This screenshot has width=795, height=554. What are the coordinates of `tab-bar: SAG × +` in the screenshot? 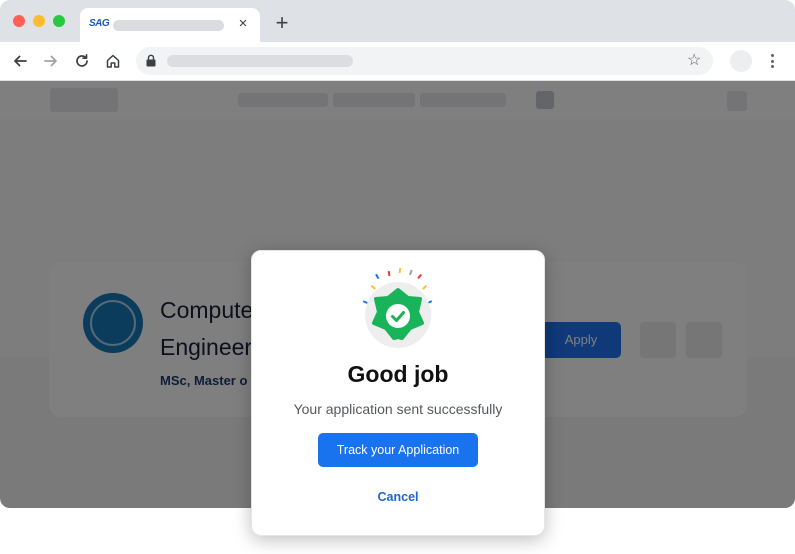 It's located at (397, 21).